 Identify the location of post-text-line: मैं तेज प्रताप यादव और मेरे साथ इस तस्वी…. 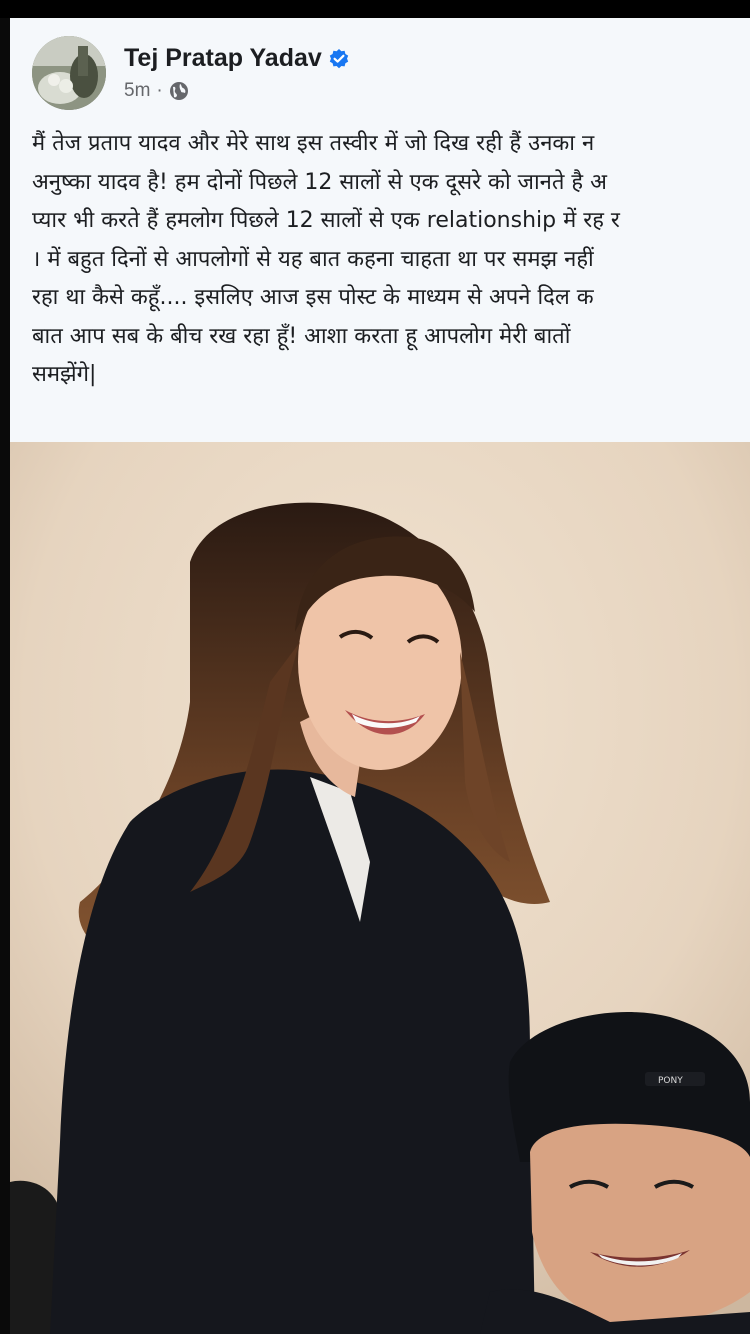
(313, 143).